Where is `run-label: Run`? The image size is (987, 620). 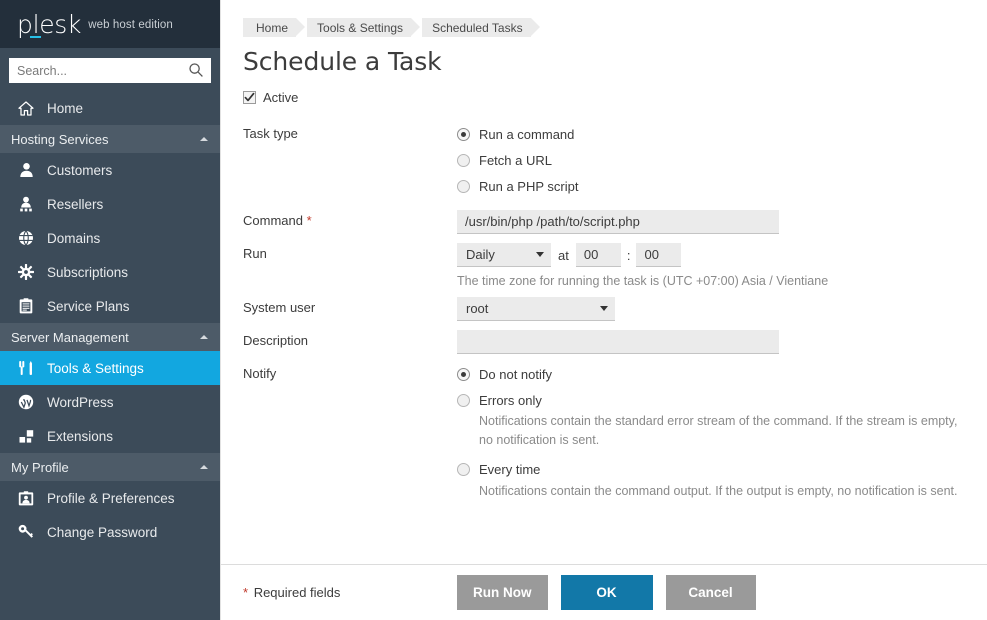 run-label: Run is located at coordinates (255, 253).